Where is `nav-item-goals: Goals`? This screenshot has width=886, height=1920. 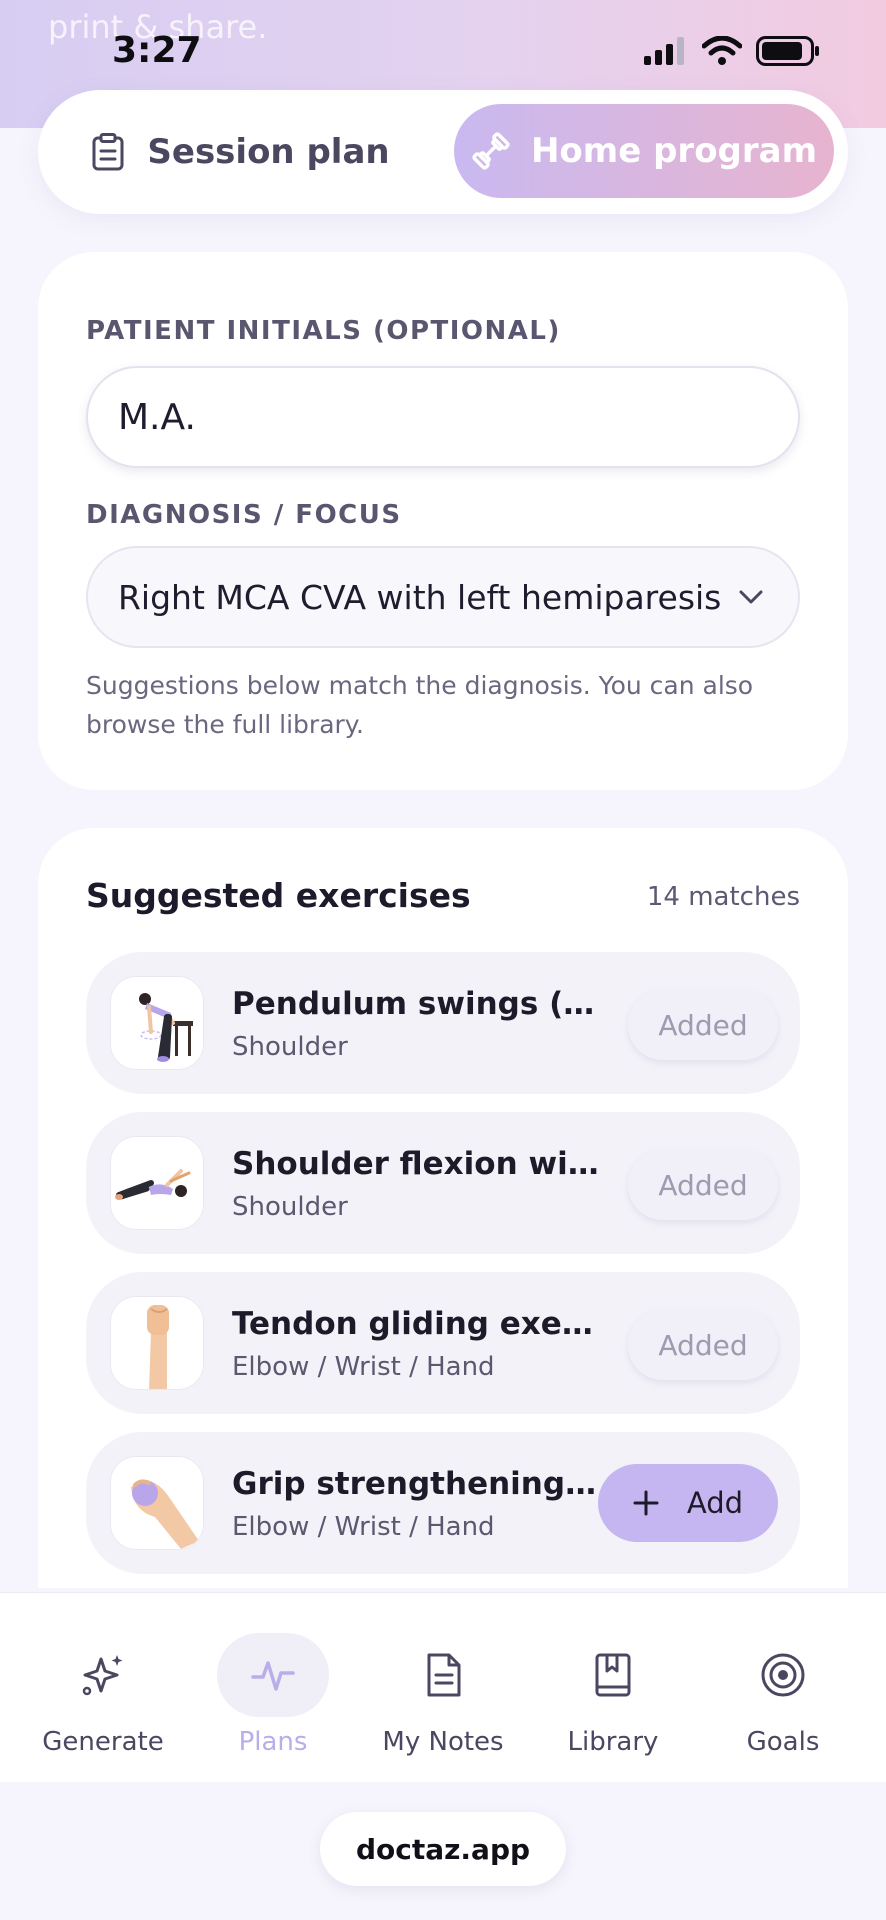
nav-item-goals: Goals is located at coordinates (783, 1688).